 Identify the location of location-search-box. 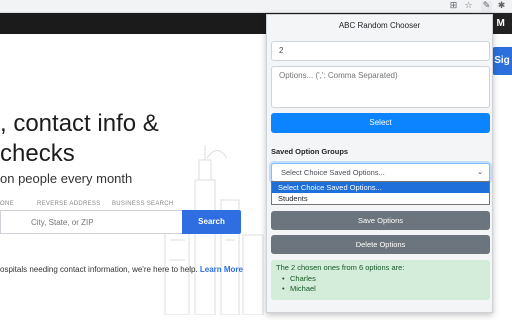
(91, 222).